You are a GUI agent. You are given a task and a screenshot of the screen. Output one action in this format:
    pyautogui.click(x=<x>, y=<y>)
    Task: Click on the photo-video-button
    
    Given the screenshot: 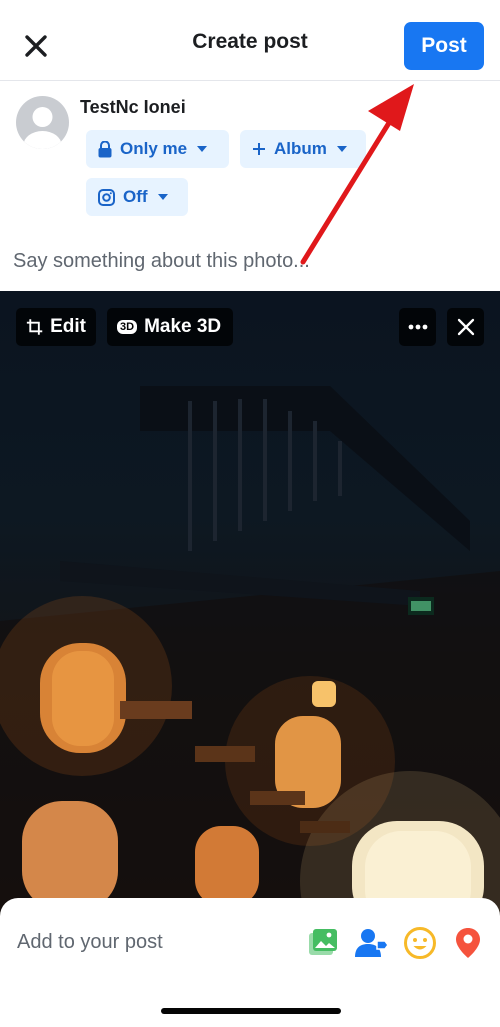 What is the action you would take?
    pyautogui.click(x=323, y=943)
    